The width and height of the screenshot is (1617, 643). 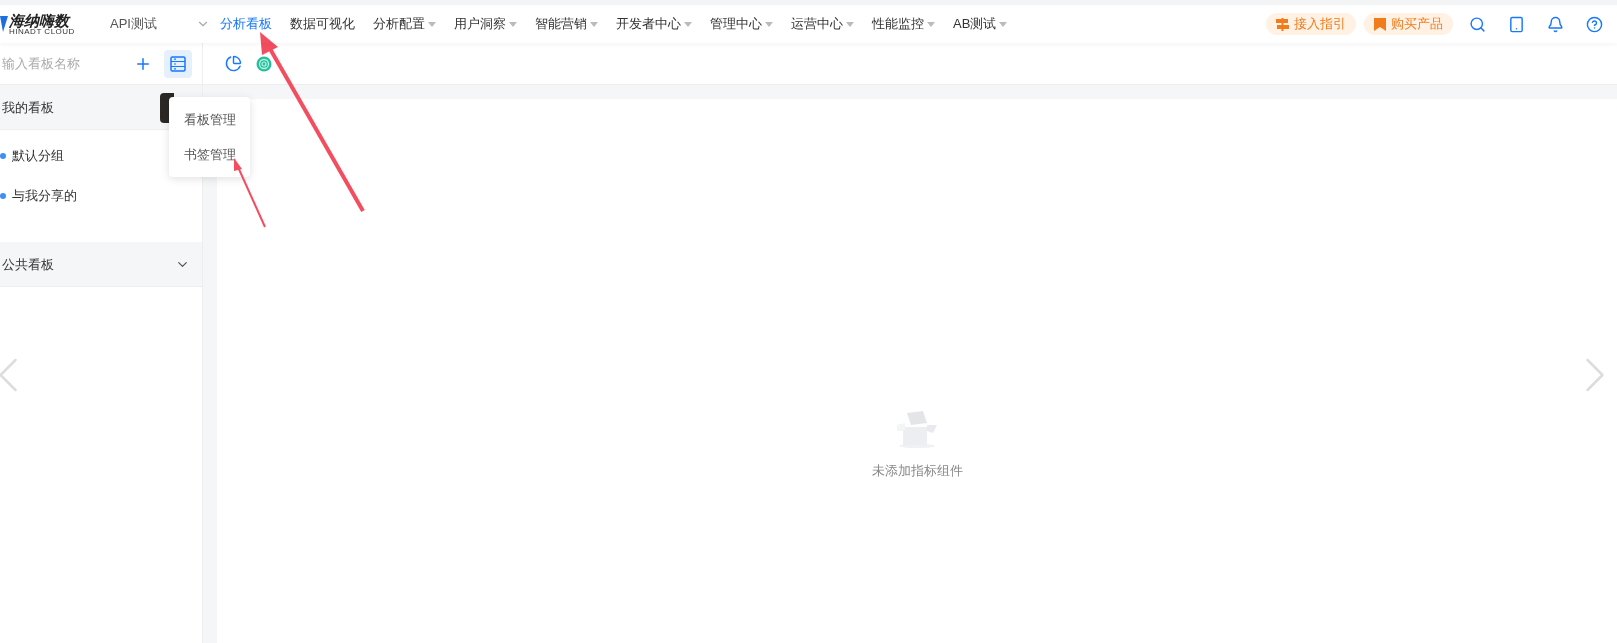 What do you see at coordinates (28, 265) in the screenshot?
I see `section-title: 公共看板` at bounding box center [28, 265].